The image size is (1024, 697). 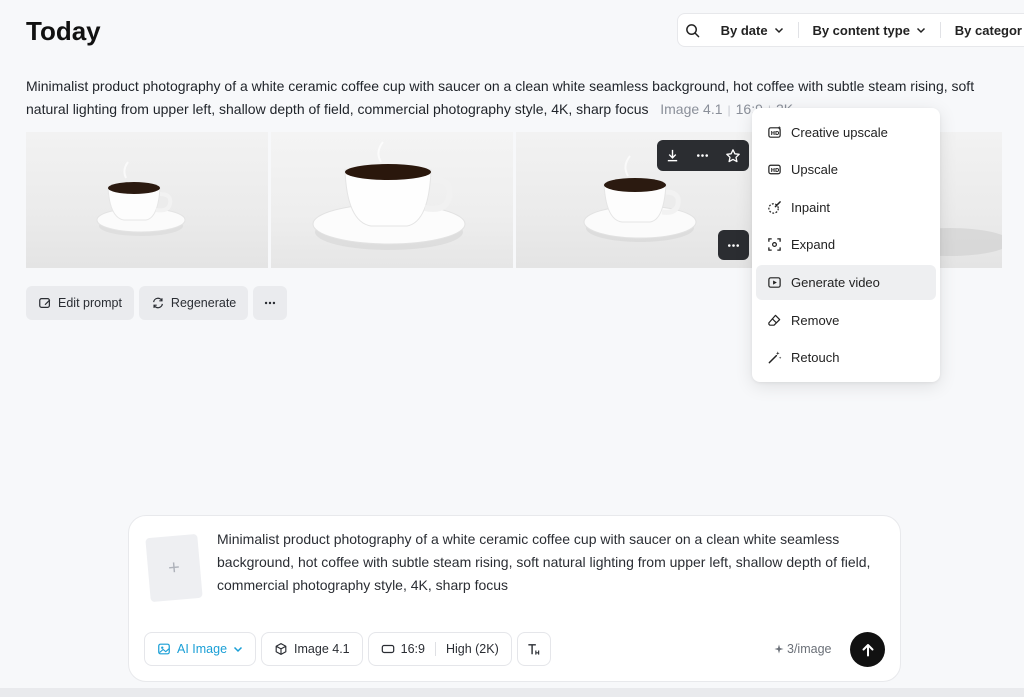 I want to click on download-icon, so click(x=672, y=155).